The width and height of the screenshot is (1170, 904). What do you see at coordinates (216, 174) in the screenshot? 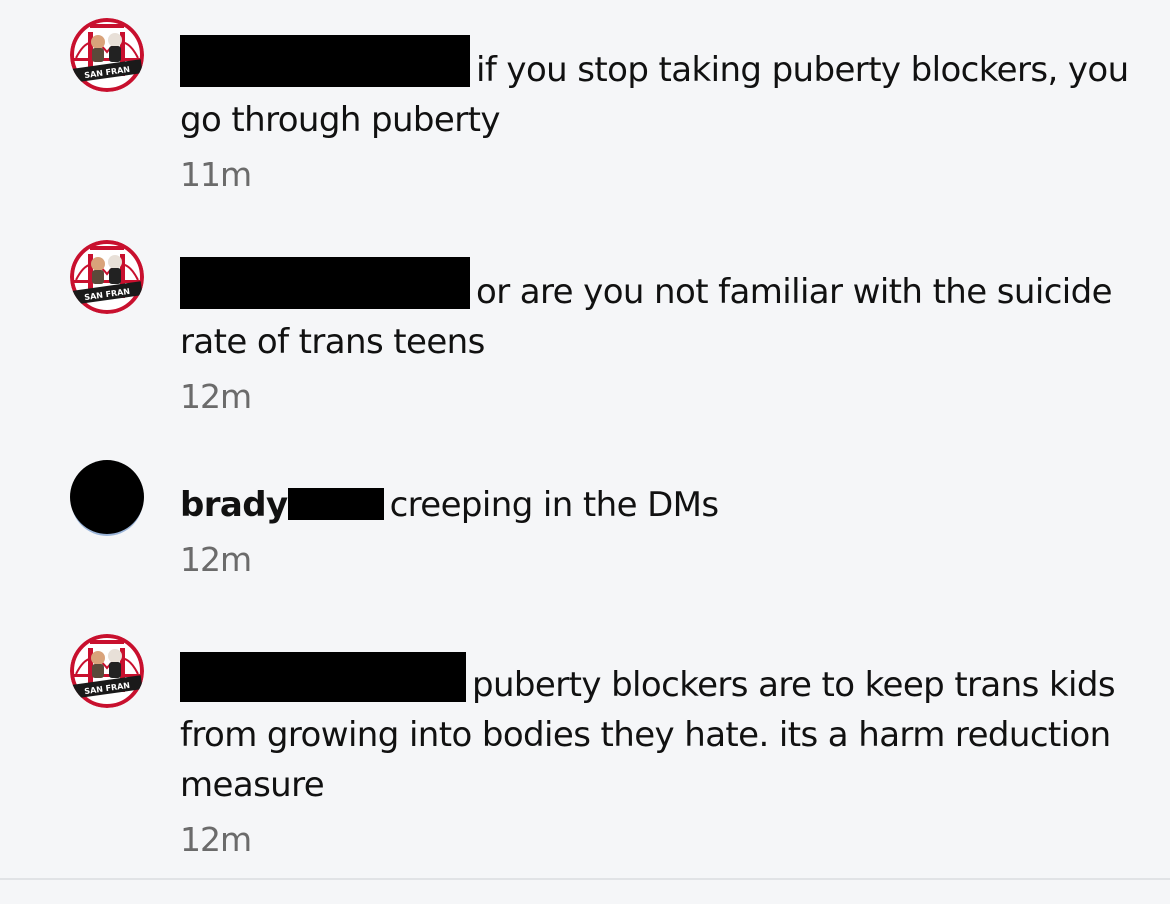
I see `comment-timestamp: 11m` at bounding box center [216, 174].